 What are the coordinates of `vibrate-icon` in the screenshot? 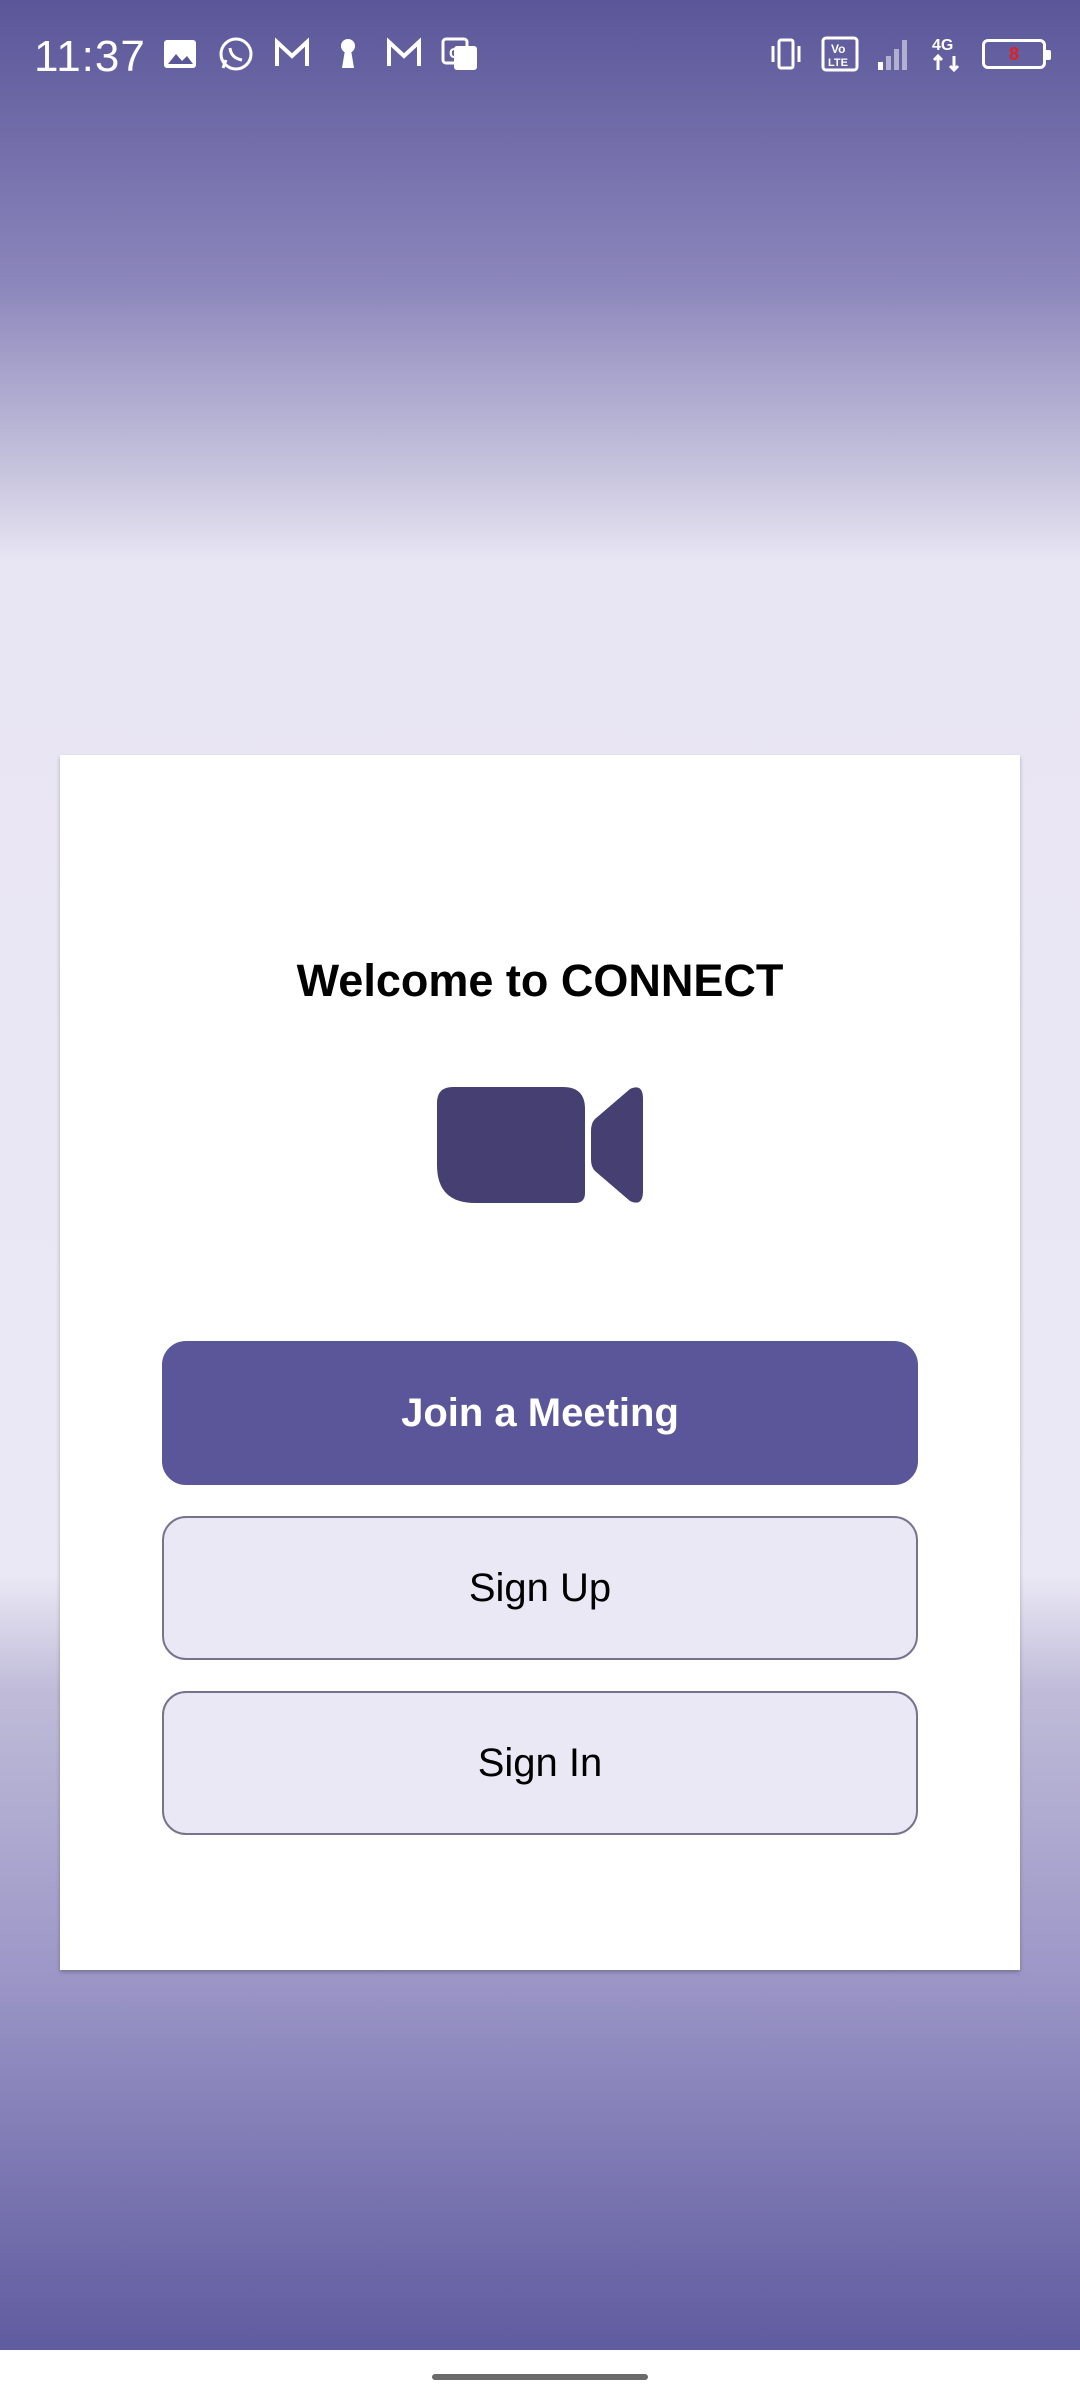 It's located at (786, 54).